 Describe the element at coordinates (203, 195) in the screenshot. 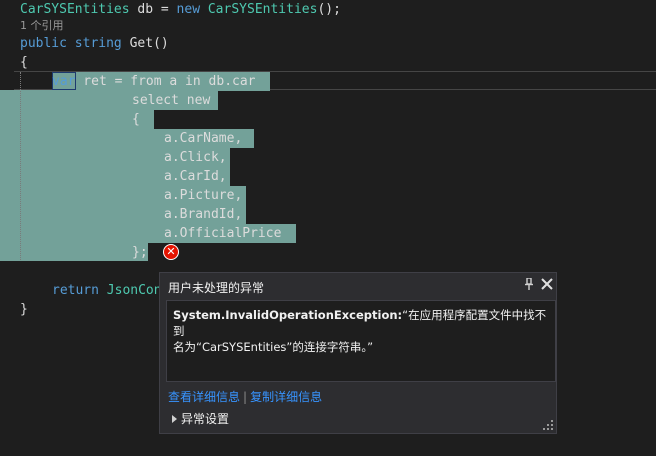

I see `code-line-prop: a.Picture,` at that location.